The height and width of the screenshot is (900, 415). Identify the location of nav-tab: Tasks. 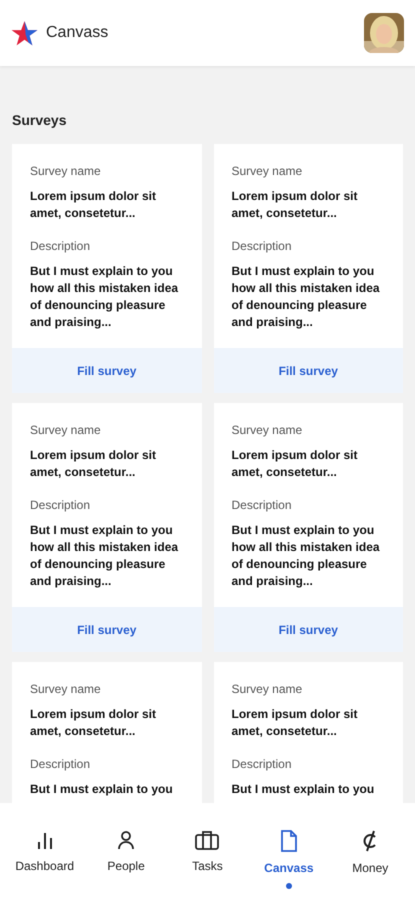
(207, 852).